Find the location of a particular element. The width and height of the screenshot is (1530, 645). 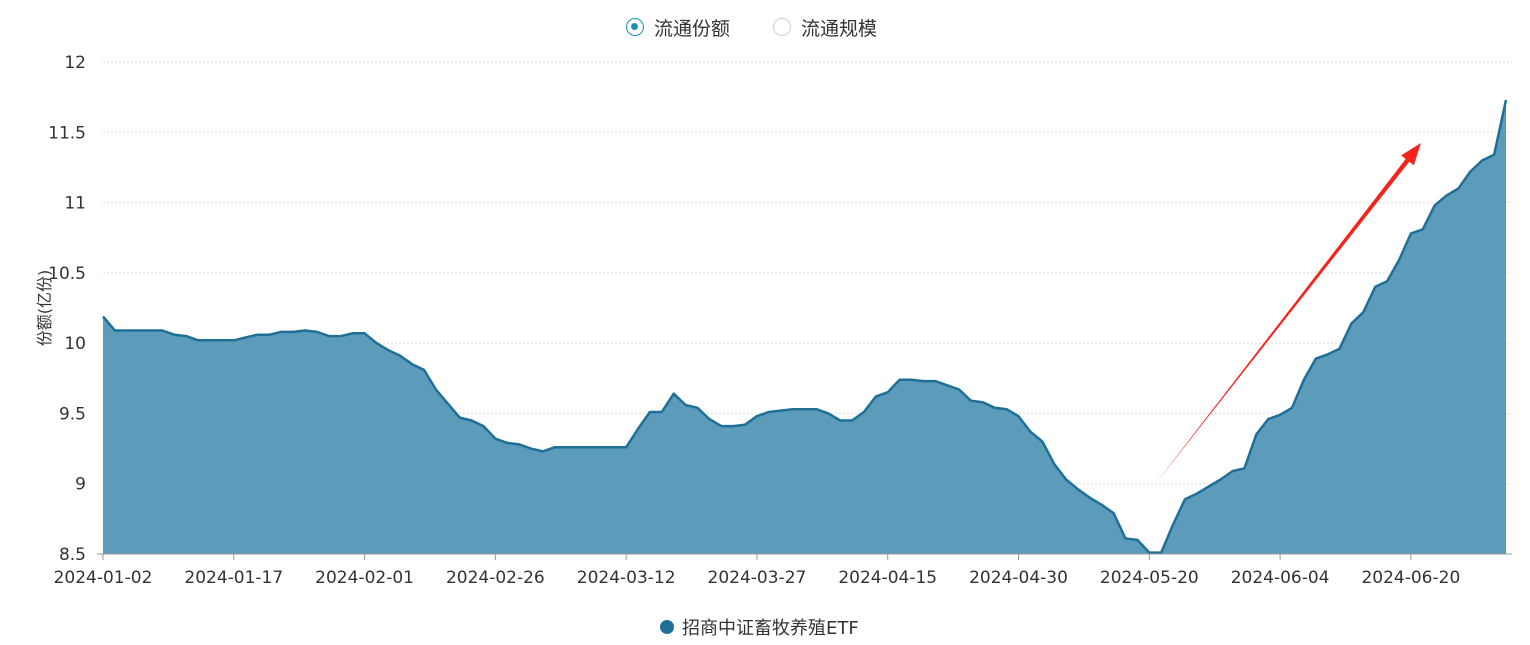

x-tick-label: 2024-04-30 is located at coordinates (1018, 578).